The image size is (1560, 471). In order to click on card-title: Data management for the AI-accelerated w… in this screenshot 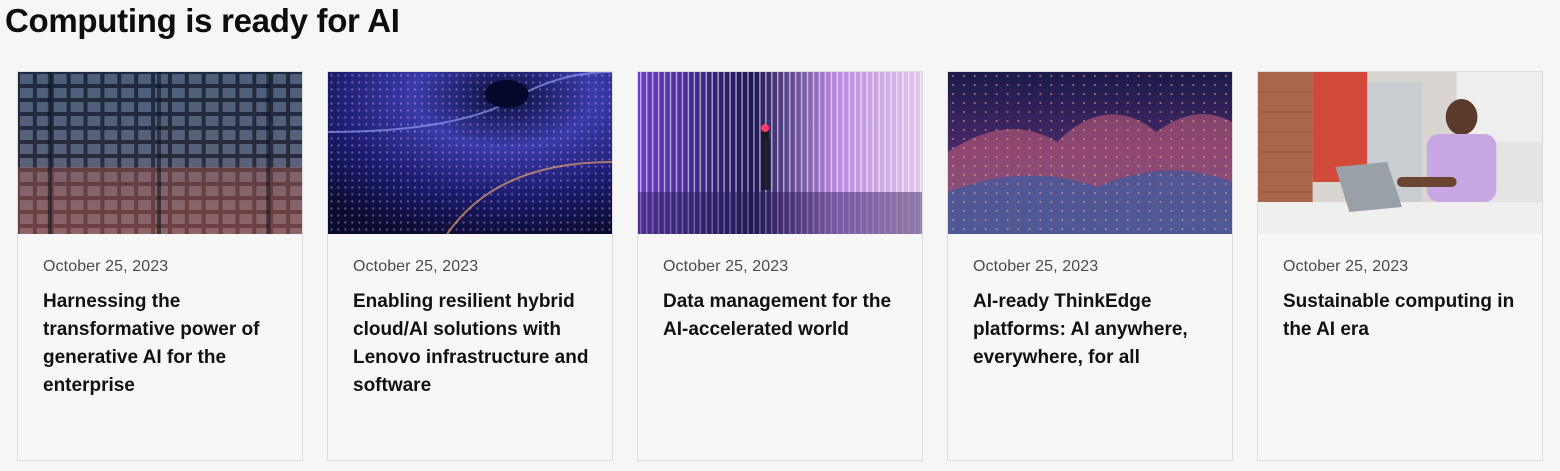, I will do `click(783, 316)`.